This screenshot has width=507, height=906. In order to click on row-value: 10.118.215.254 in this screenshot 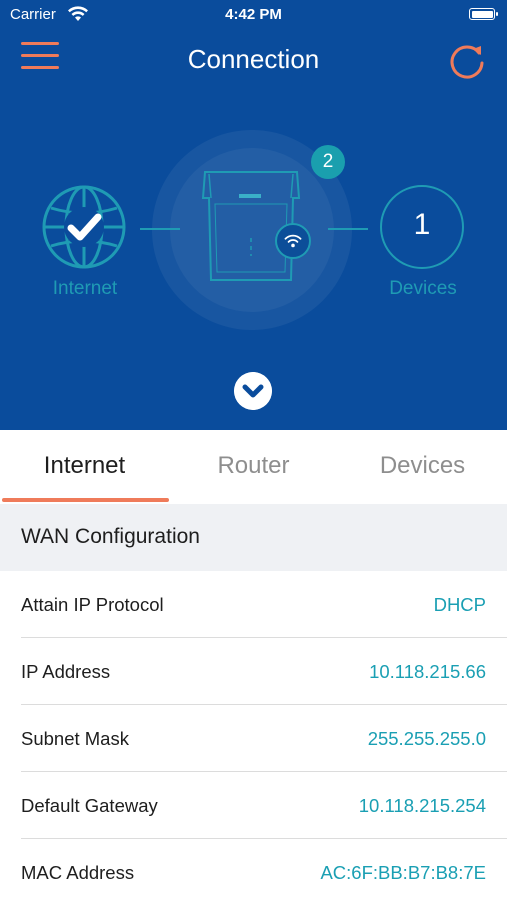, I will do `click(422, 805)`.